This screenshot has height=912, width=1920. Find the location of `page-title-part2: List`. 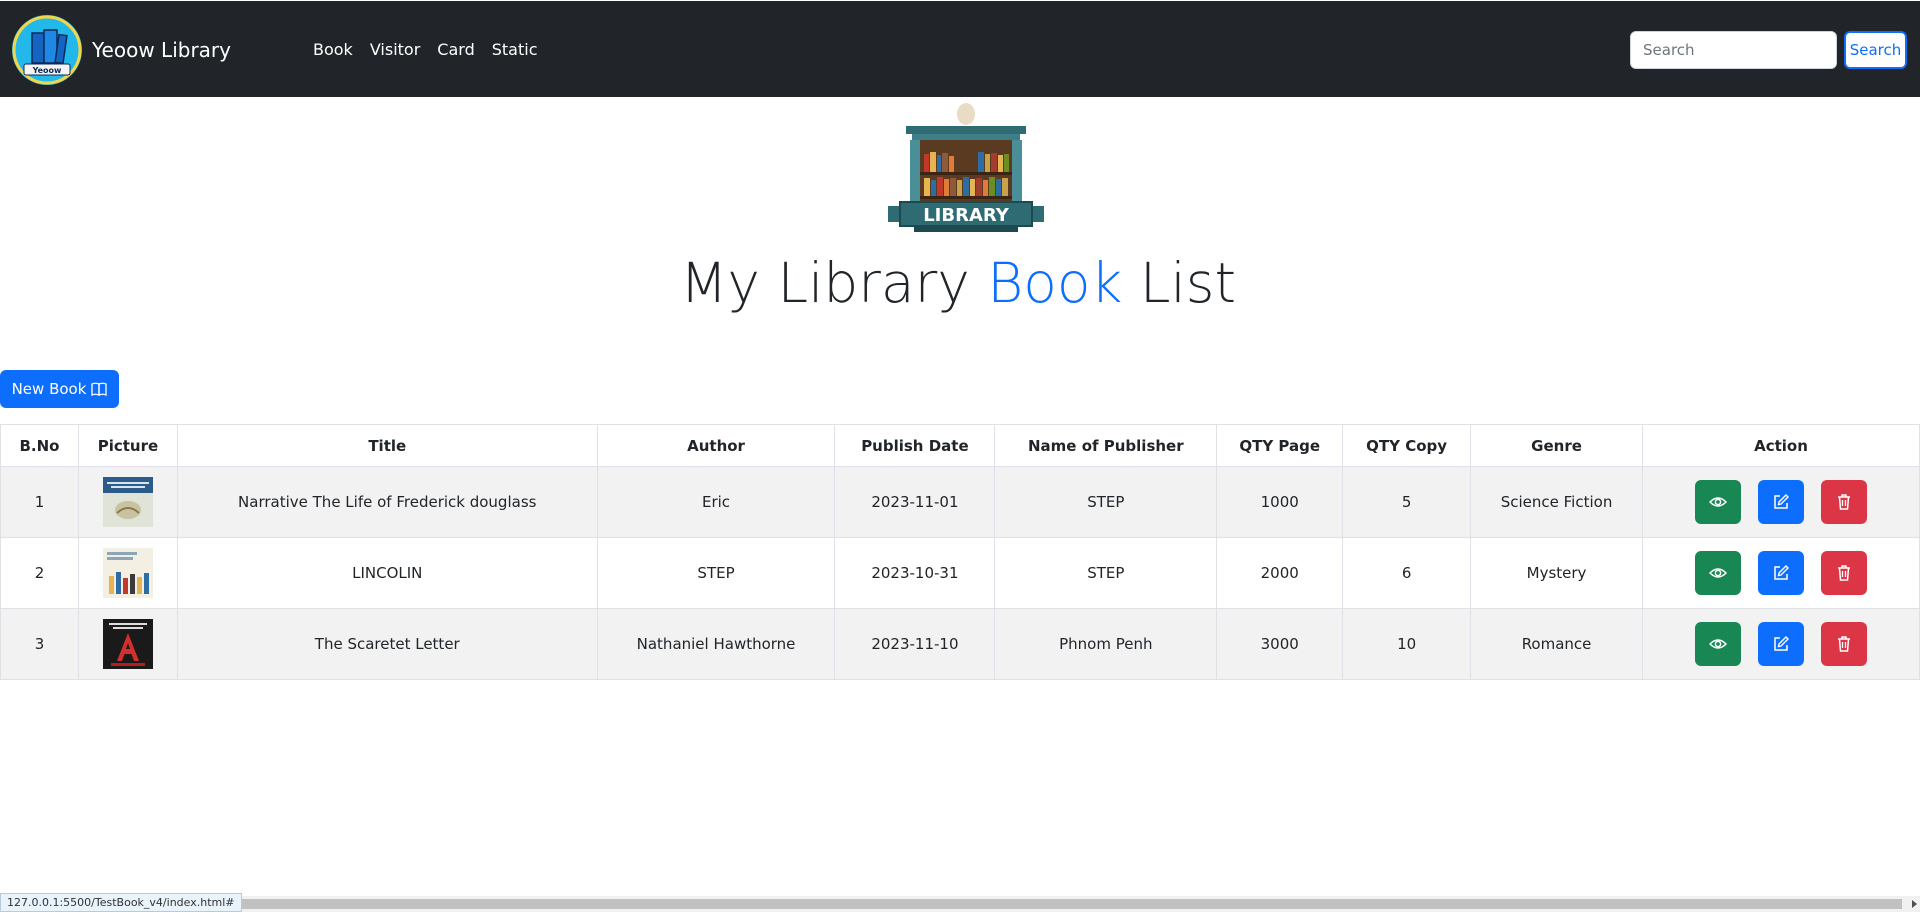

page-title-part2: List is located at coordinates (1179, 283).